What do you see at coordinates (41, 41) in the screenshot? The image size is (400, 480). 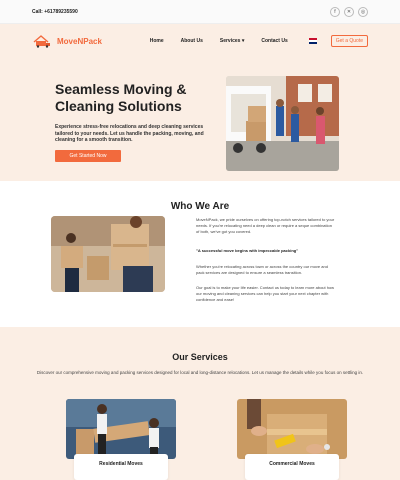 I see `truck-house-icon` at bounding box center [41, 41].